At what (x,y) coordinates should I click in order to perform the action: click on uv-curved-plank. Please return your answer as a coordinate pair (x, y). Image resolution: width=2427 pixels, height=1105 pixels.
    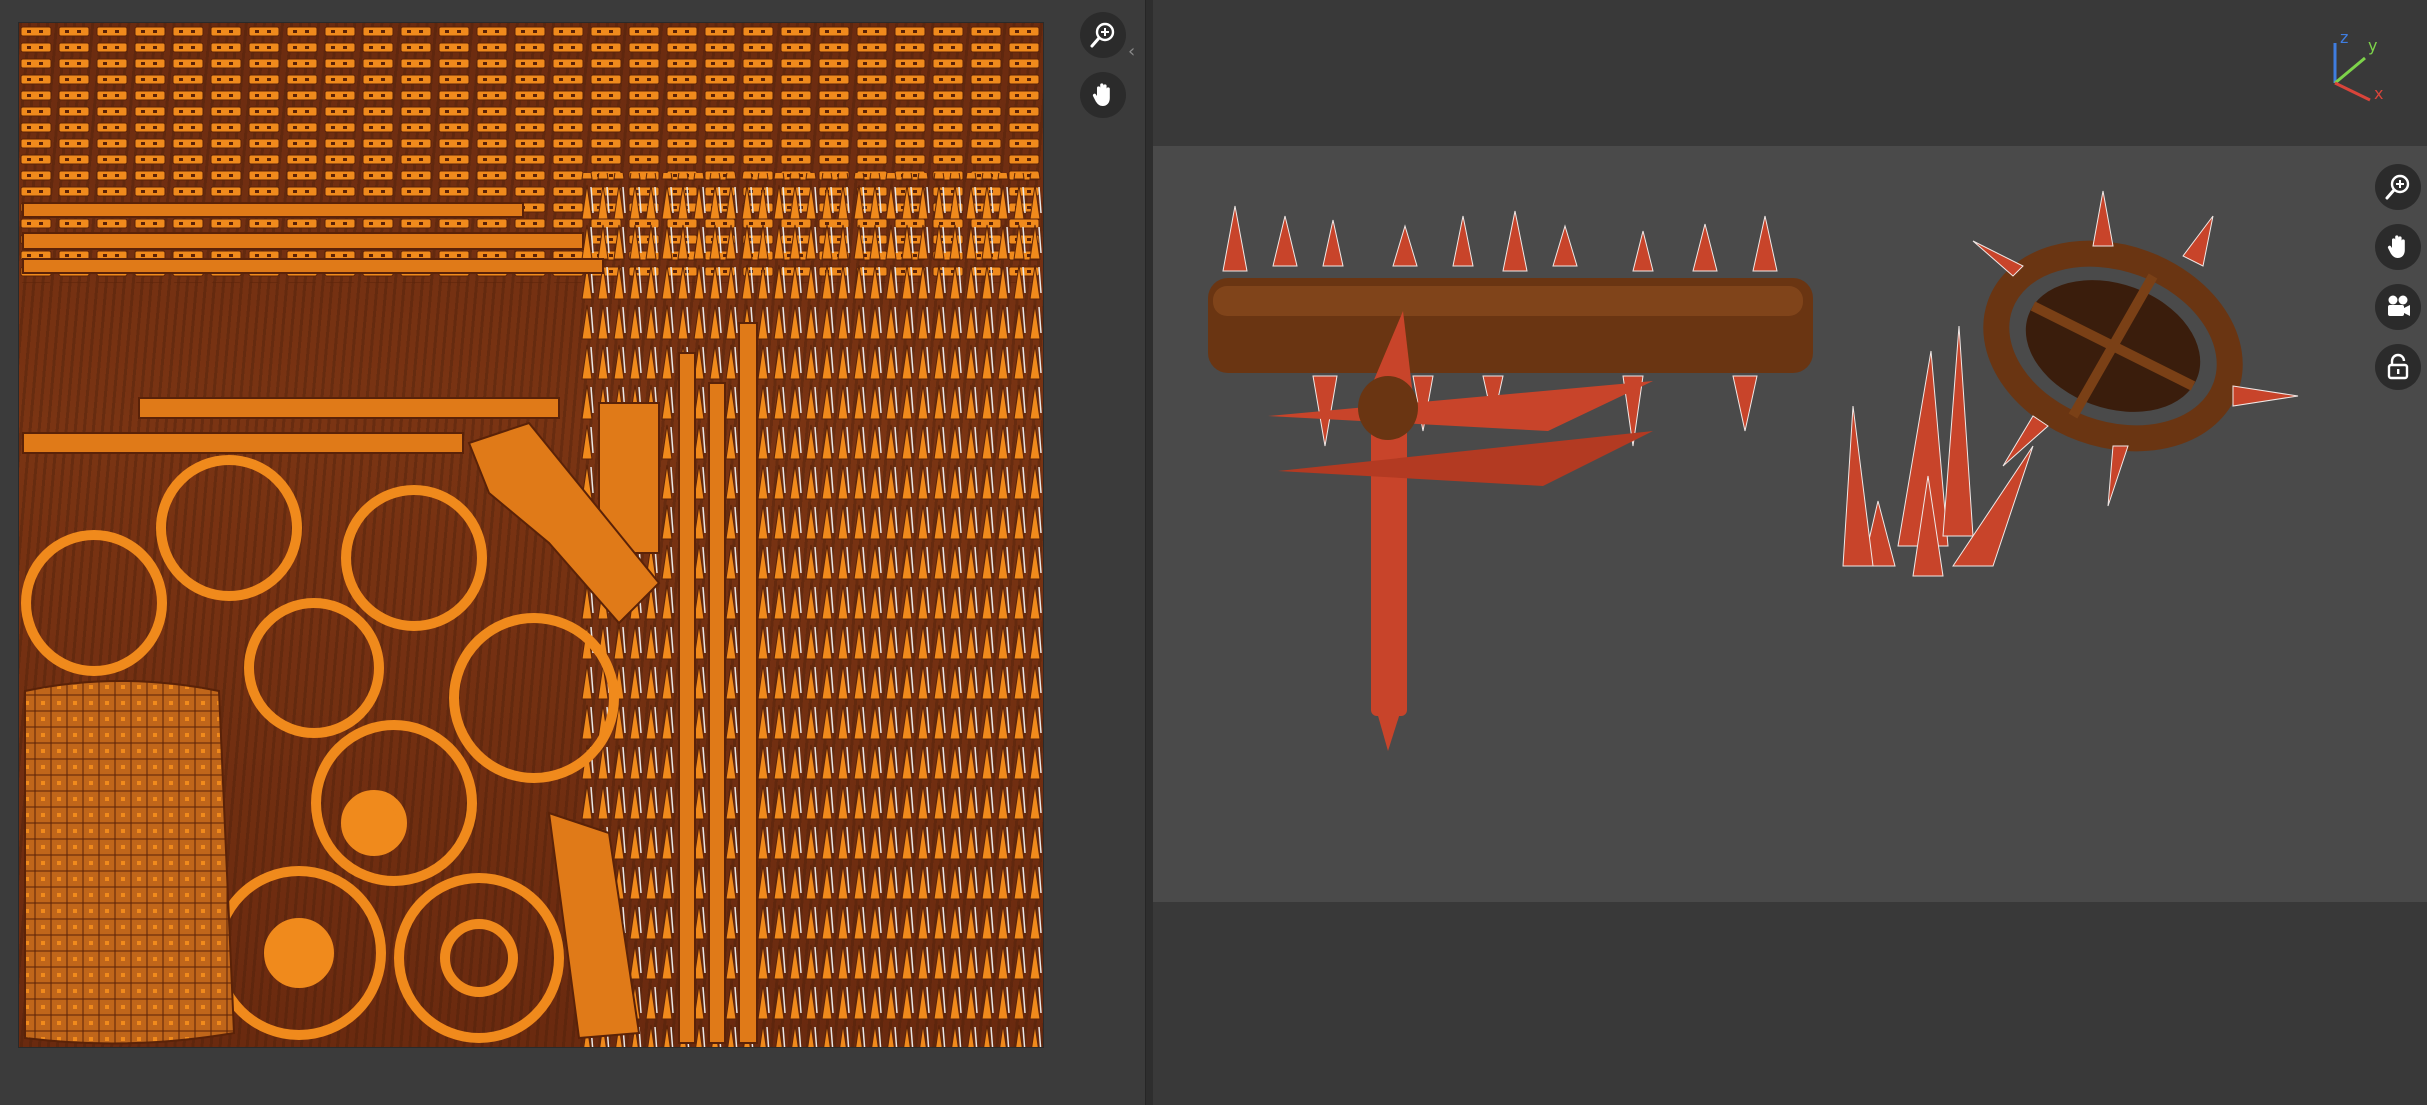
    Looking at the image, I should click on (130, 862).